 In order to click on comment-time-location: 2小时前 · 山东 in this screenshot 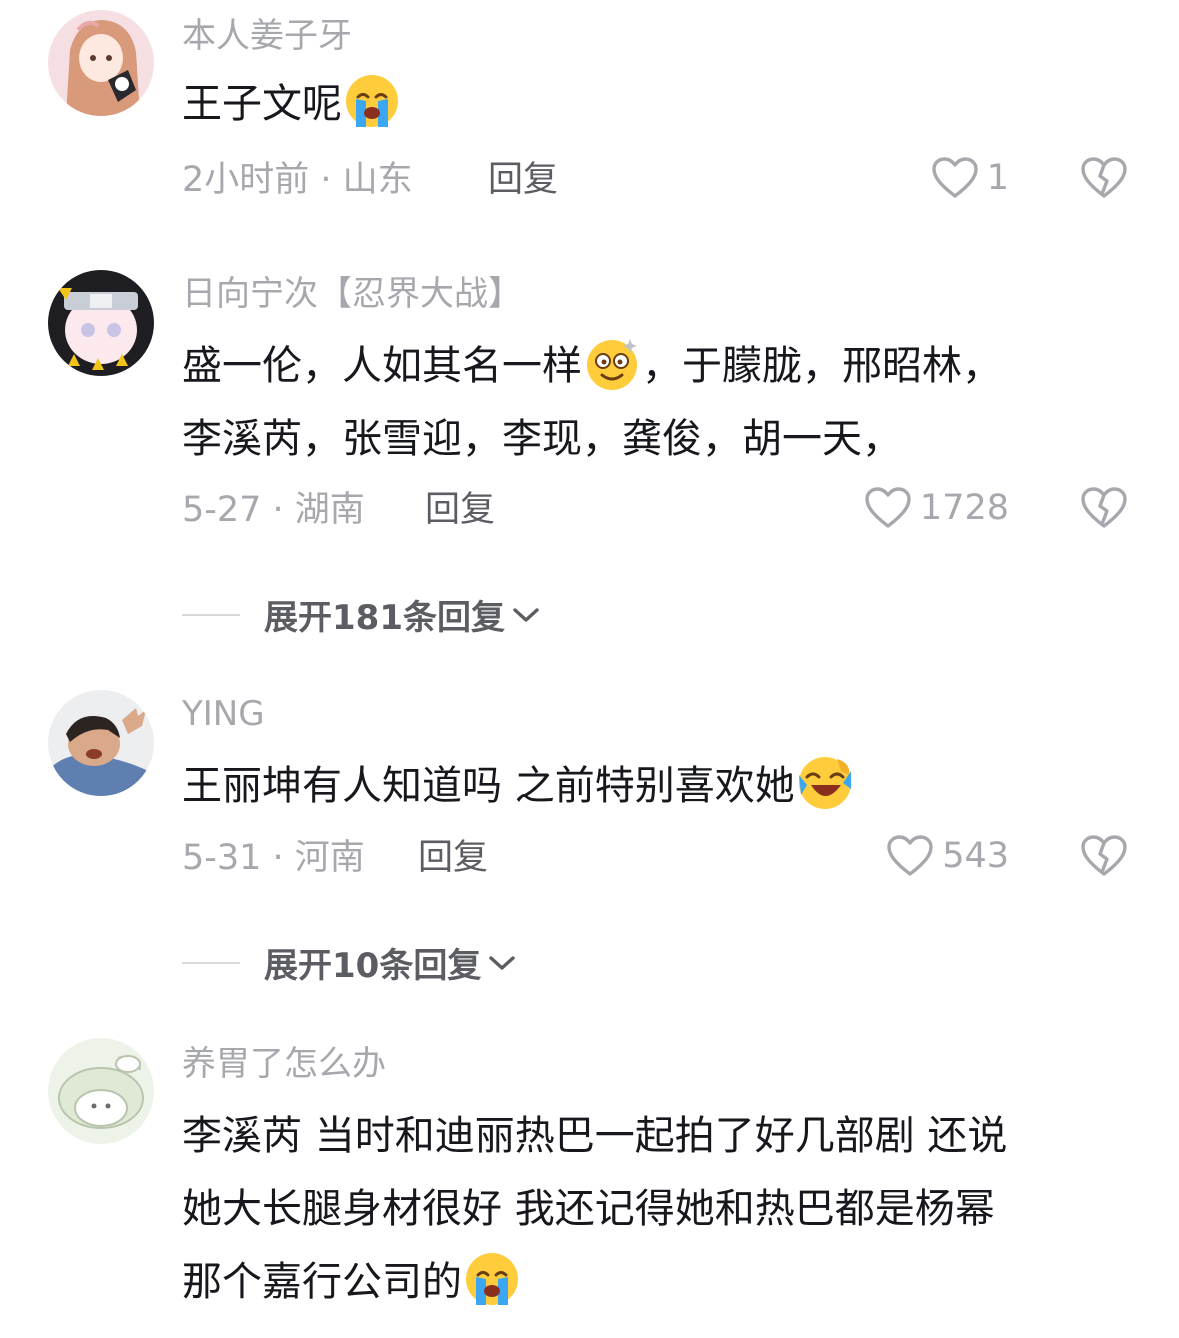, I will do `click(297, 180)`.